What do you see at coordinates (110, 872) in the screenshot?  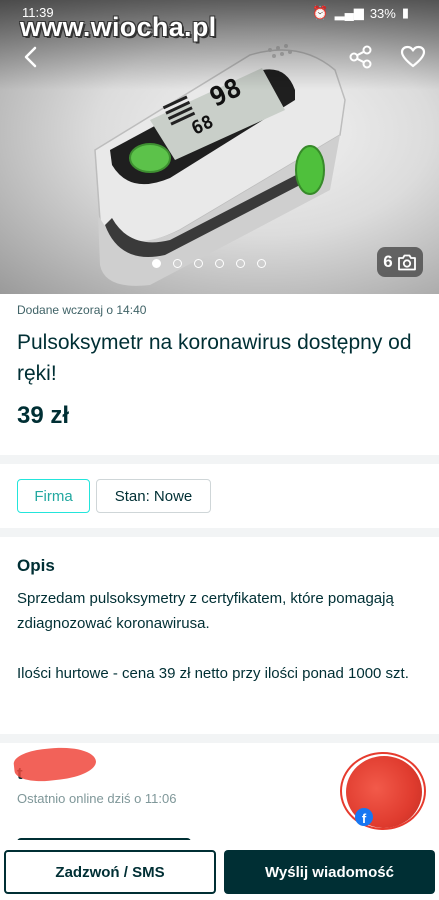 I see `call-sms-button: Zadzwoń / SMS` at bounding box center [110, 872].